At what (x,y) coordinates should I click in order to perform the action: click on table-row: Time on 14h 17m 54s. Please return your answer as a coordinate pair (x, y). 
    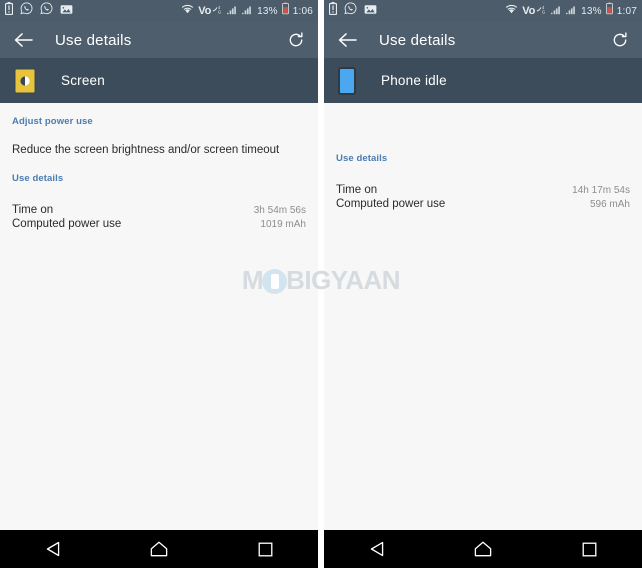
    Looking at the image, I should click on (483, 190).